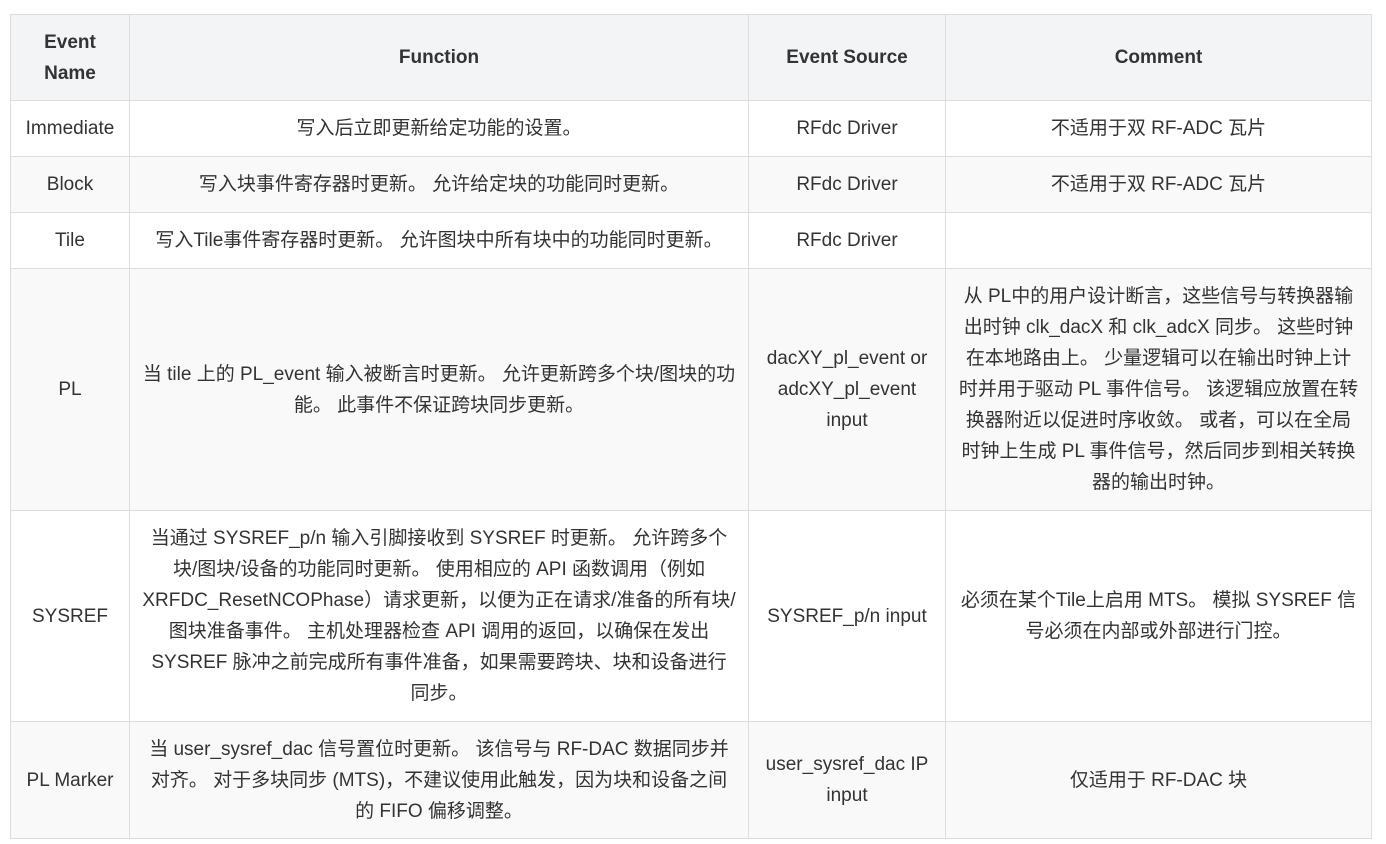  What do you see at coordinates (1158, 240) in the screenshot?
I see `cell-comment` at bounding box center [1158, 240].